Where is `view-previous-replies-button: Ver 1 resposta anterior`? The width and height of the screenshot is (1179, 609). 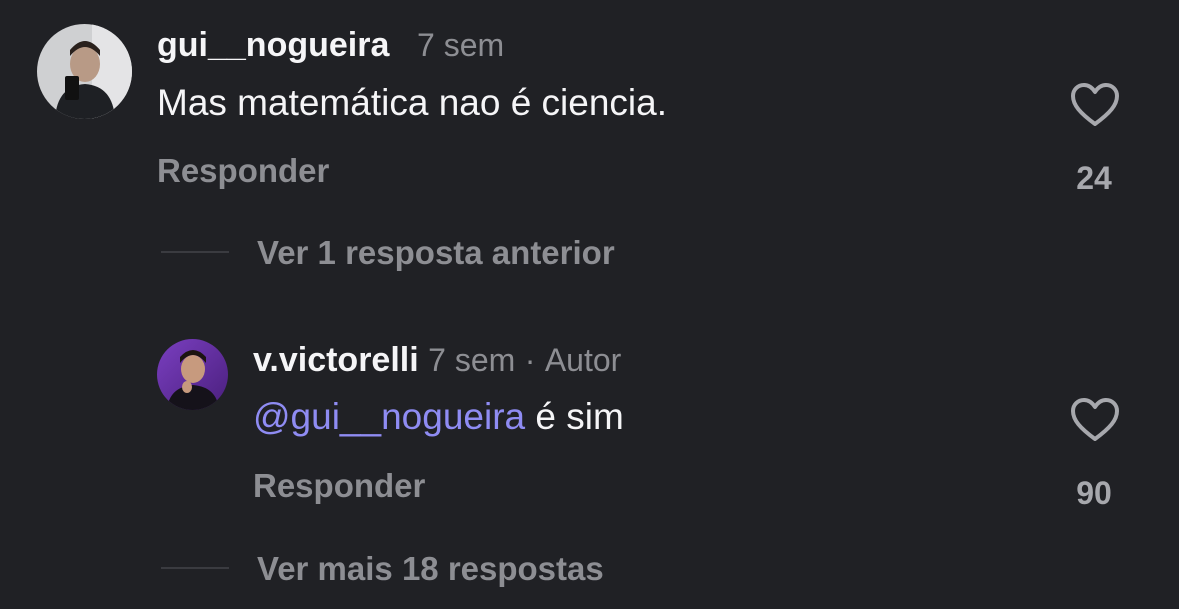 view-previous-replies-button: Ver 1 resposta anterior is located at coordinates (436, 253).